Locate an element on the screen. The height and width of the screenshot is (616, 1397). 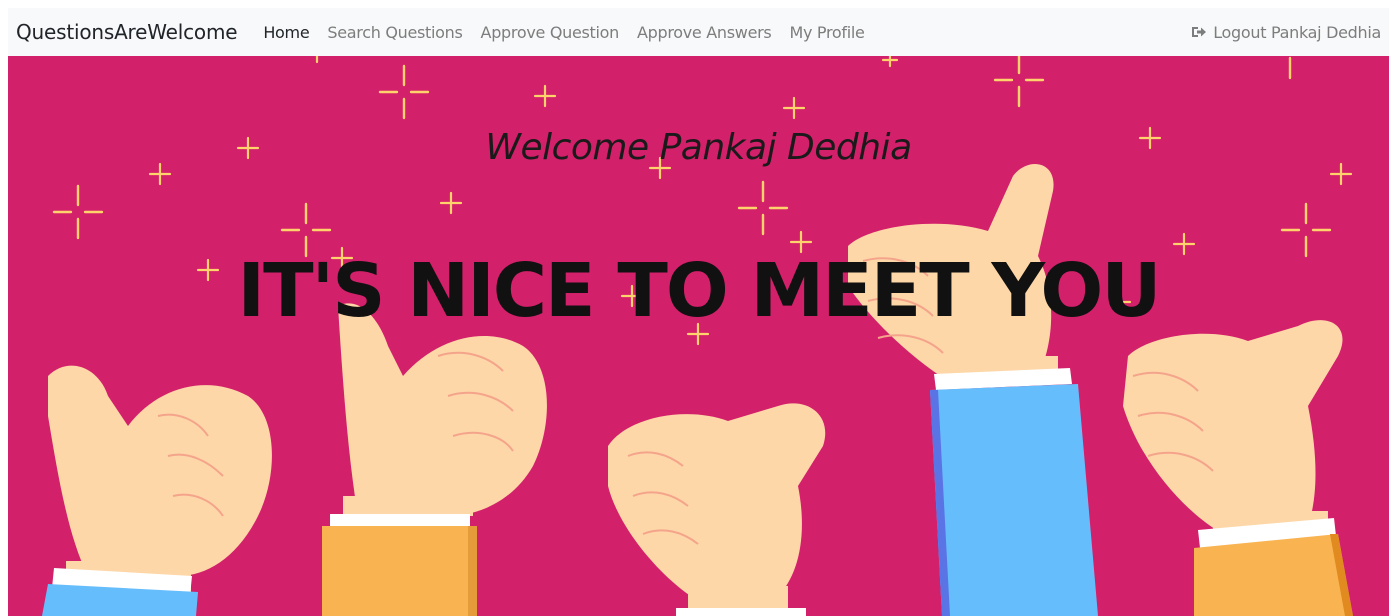
nav-link-approve-question: Approve Question is located at coordinates (550, 32).